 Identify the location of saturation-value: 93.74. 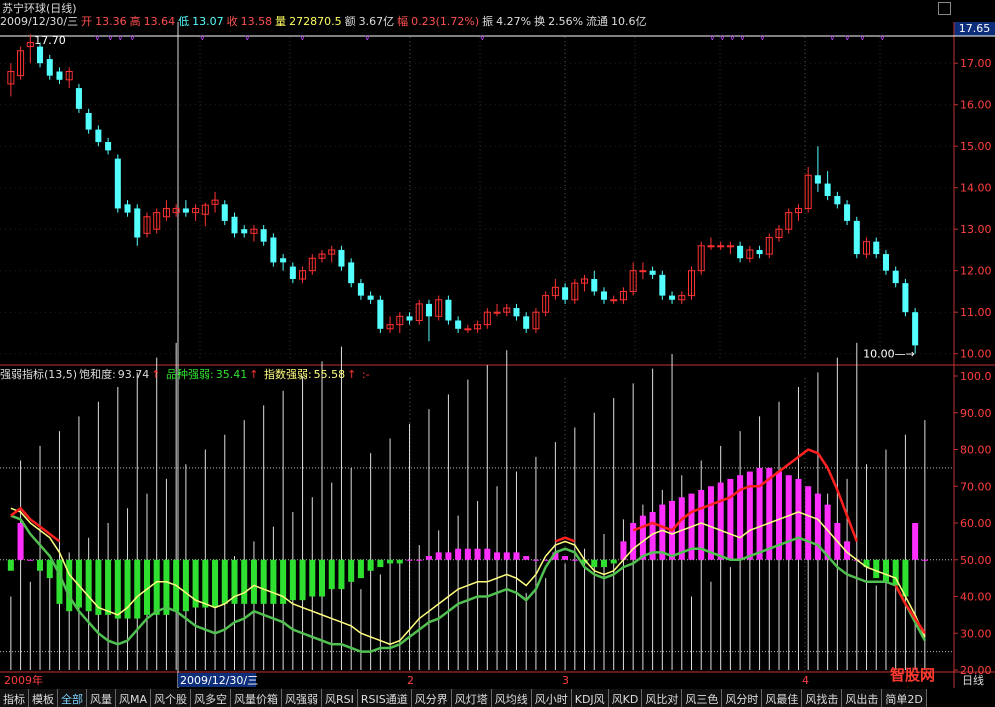
(133, 374).